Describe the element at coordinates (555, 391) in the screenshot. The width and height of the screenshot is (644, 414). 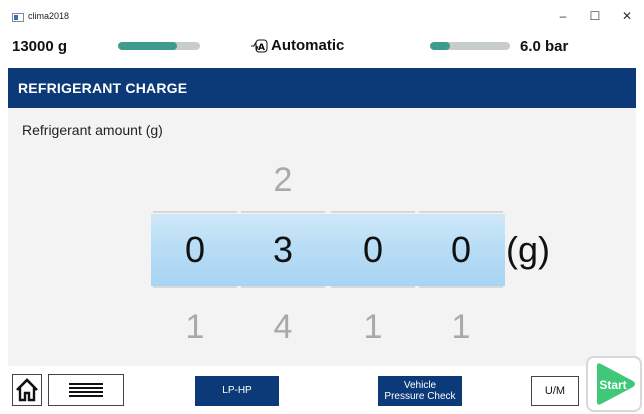
I see `units-of-measure-button: U/M` at that location.